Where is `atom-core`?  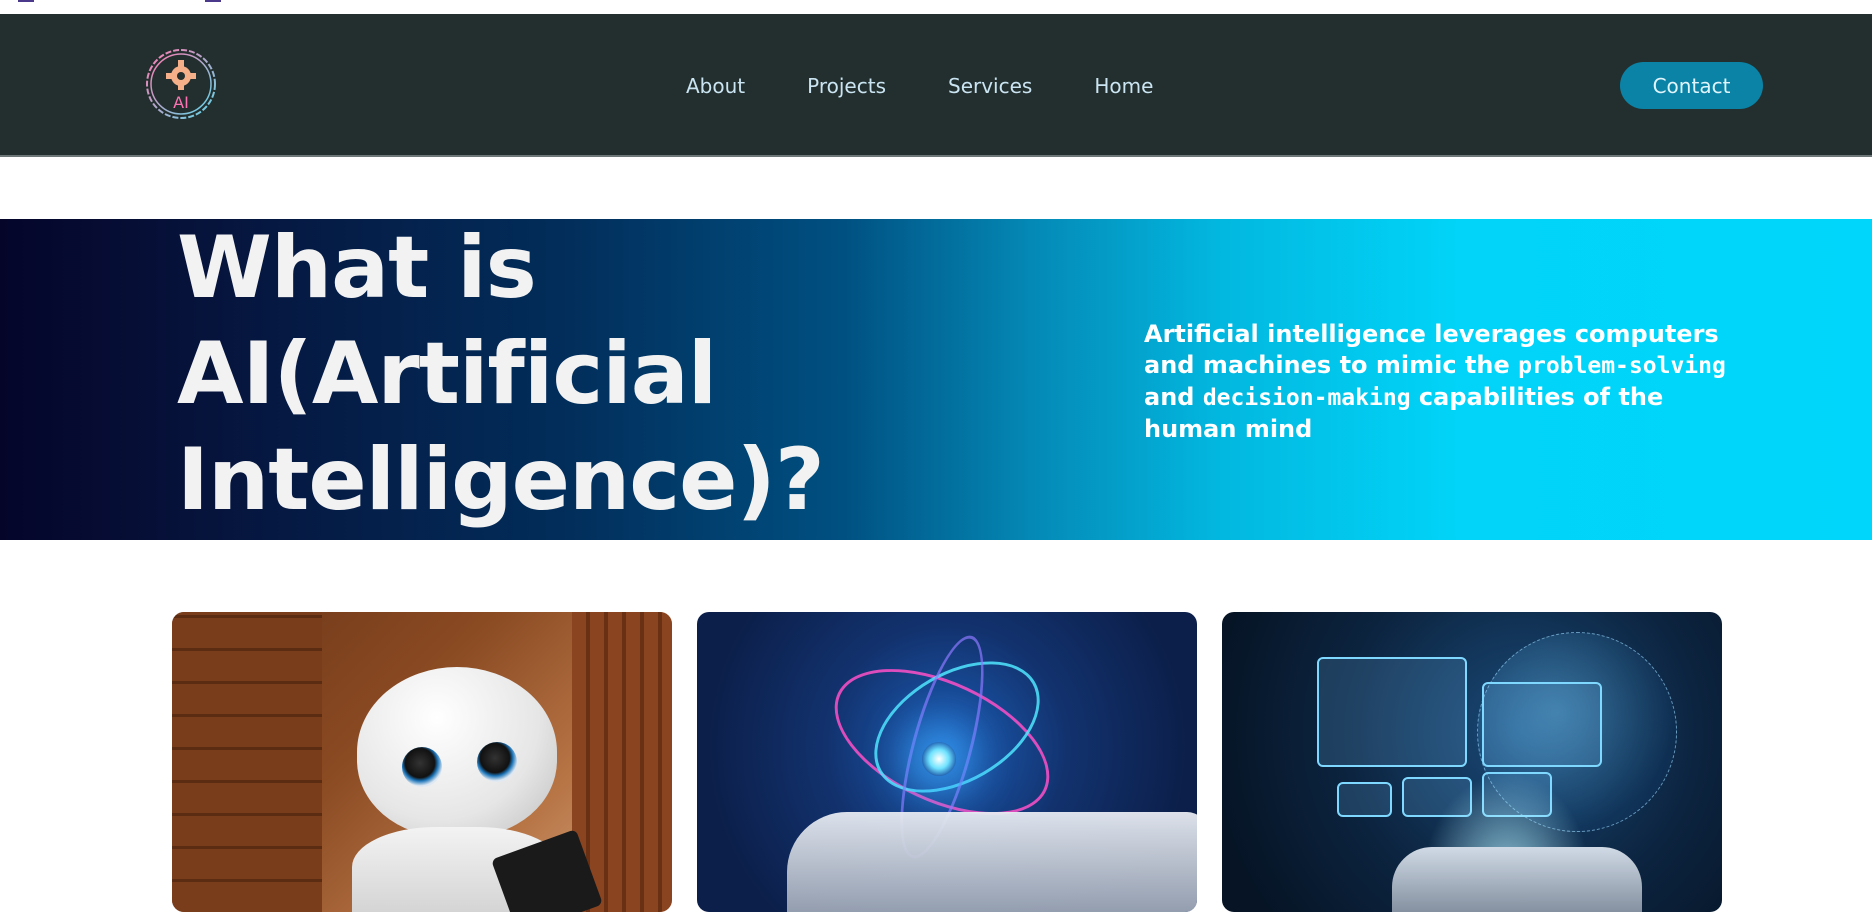
atom-core is located at coordinates (939, 759).